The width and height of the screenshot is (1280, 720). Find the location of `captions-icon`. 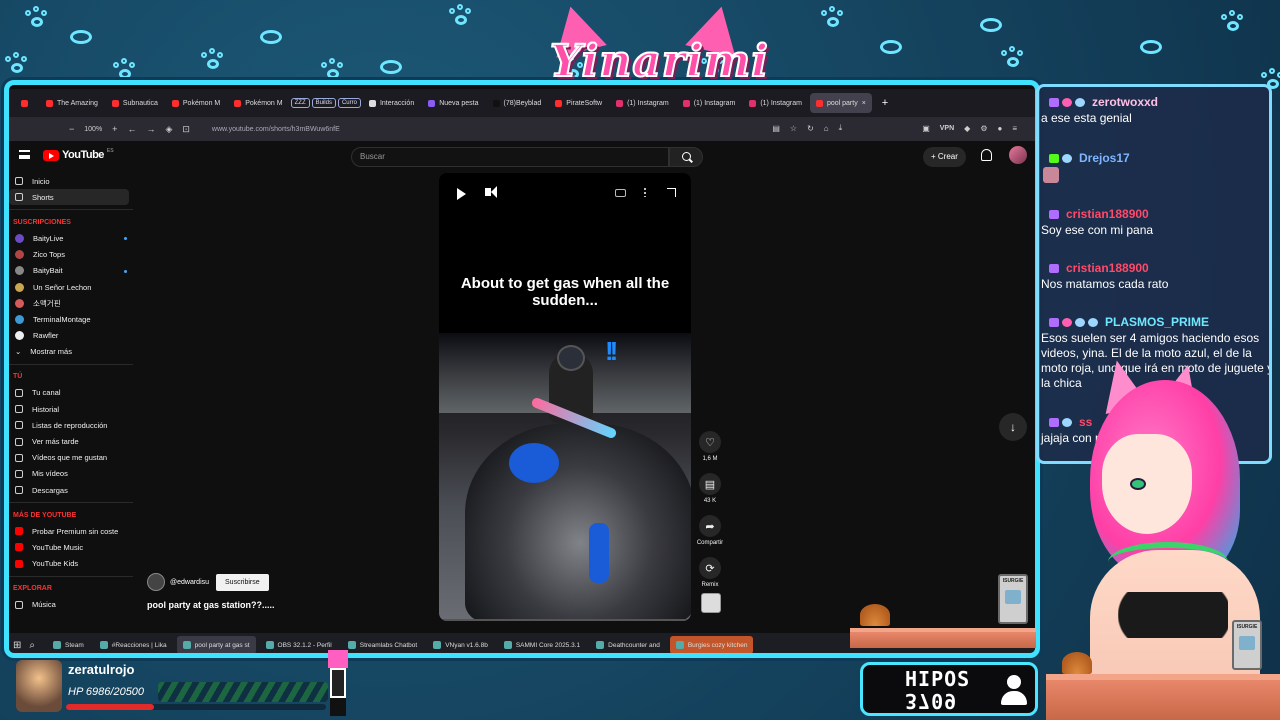

captions-icon is located at coordinates (620, 193).